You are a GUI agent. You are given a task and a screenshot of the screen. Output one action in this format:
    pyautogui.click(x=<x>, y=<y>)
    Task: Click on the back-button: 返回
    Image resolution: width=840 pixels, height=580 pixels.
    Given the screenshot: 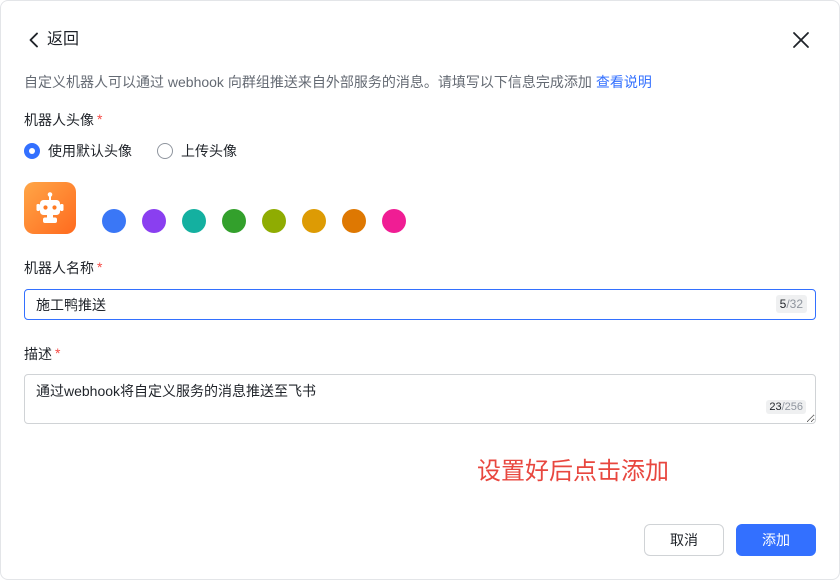 What is the action you would take?
    pyautogui.click(x=51, y=40)
    